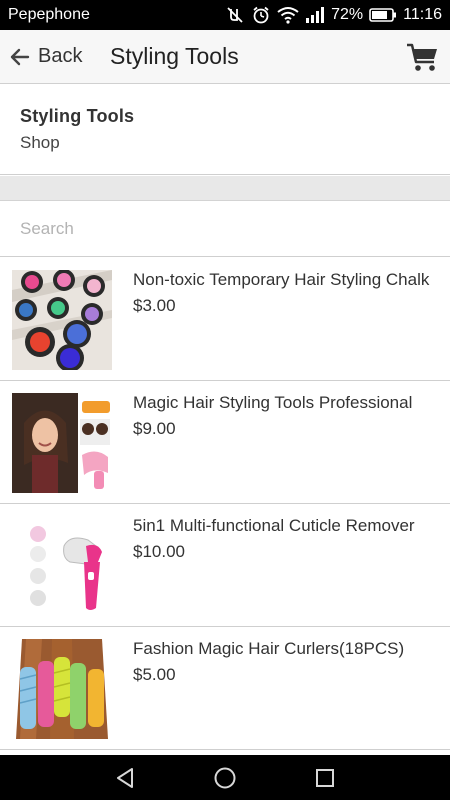 This screenshot has width=450, height=800. Describe the element at coordinates (62, 320) in the screenshot. I see `product-image-hair-chalk` at that location.